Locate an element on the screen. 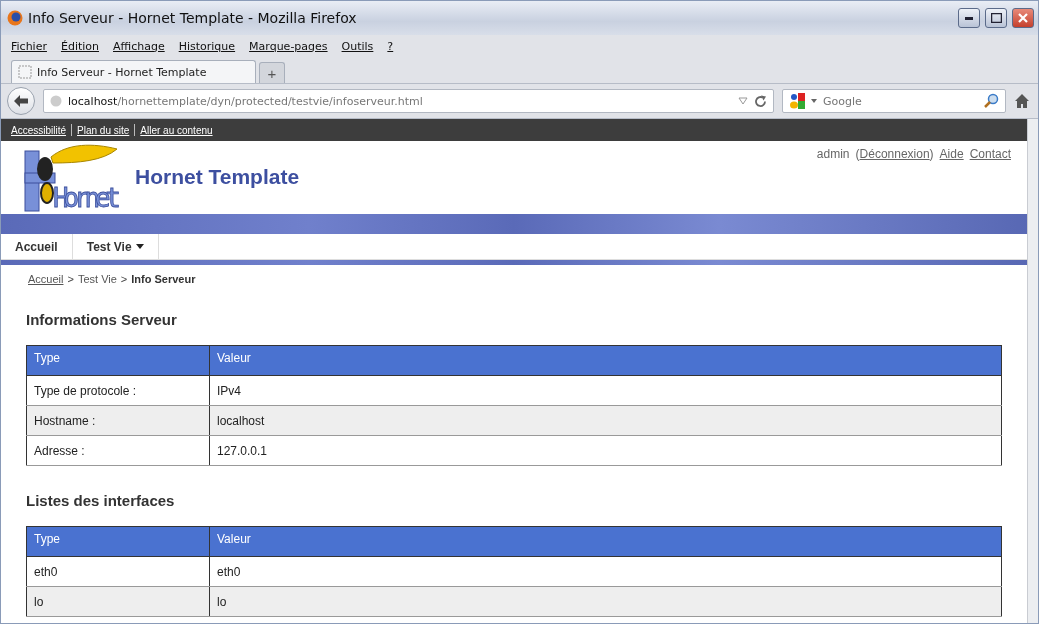 The height and width of the screenshot is (624, 1039). reload-icon is located at coordinates (760, 101).